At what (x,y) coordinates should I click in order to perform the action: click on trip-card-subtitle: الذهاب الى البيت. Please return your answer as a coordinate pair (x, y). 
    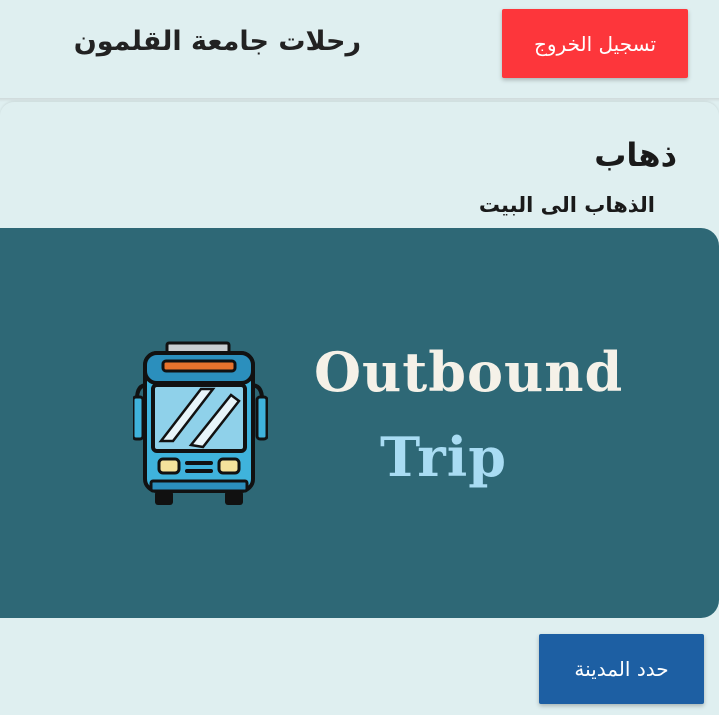
    Looking at the image, I should click on (566, 205).